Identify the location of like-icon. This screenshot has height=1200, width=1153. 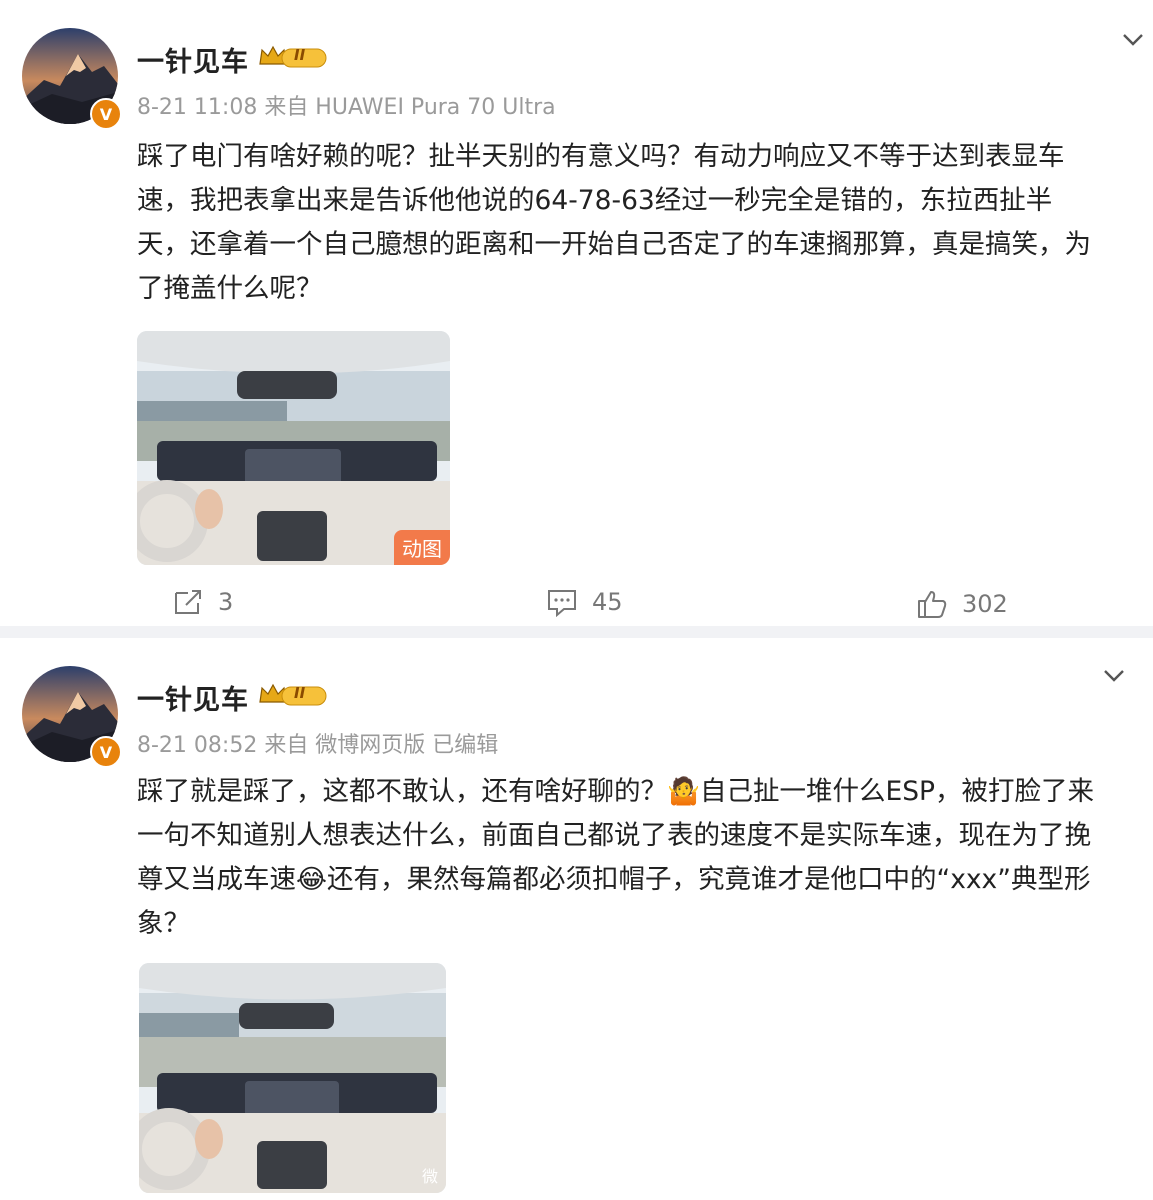
(932, 604).